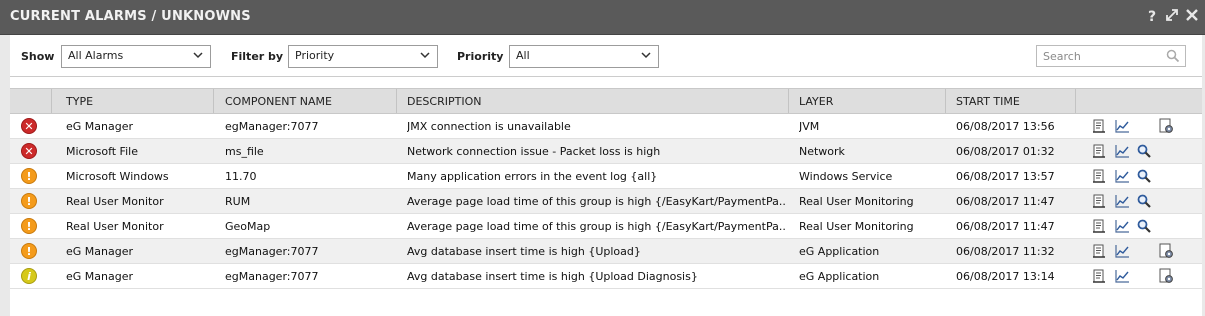 Image resolution: width=1205 pixels, height=316 pixels. What do you see at coordinates (241, 176) in the screenshot?
I see `cell-component-name: 11.70` at bounding box center [241, 176].